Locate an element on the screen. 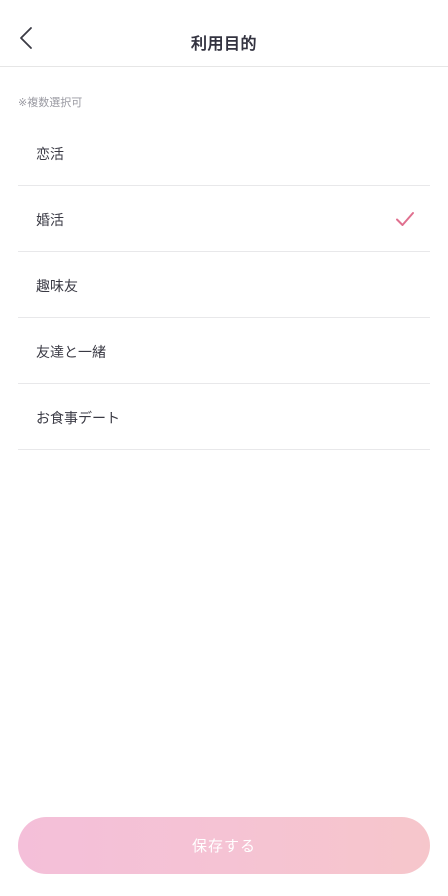 This screenshot has height=896, width=448. option-item-1: 婚活 is located at coordinates (224, 219).